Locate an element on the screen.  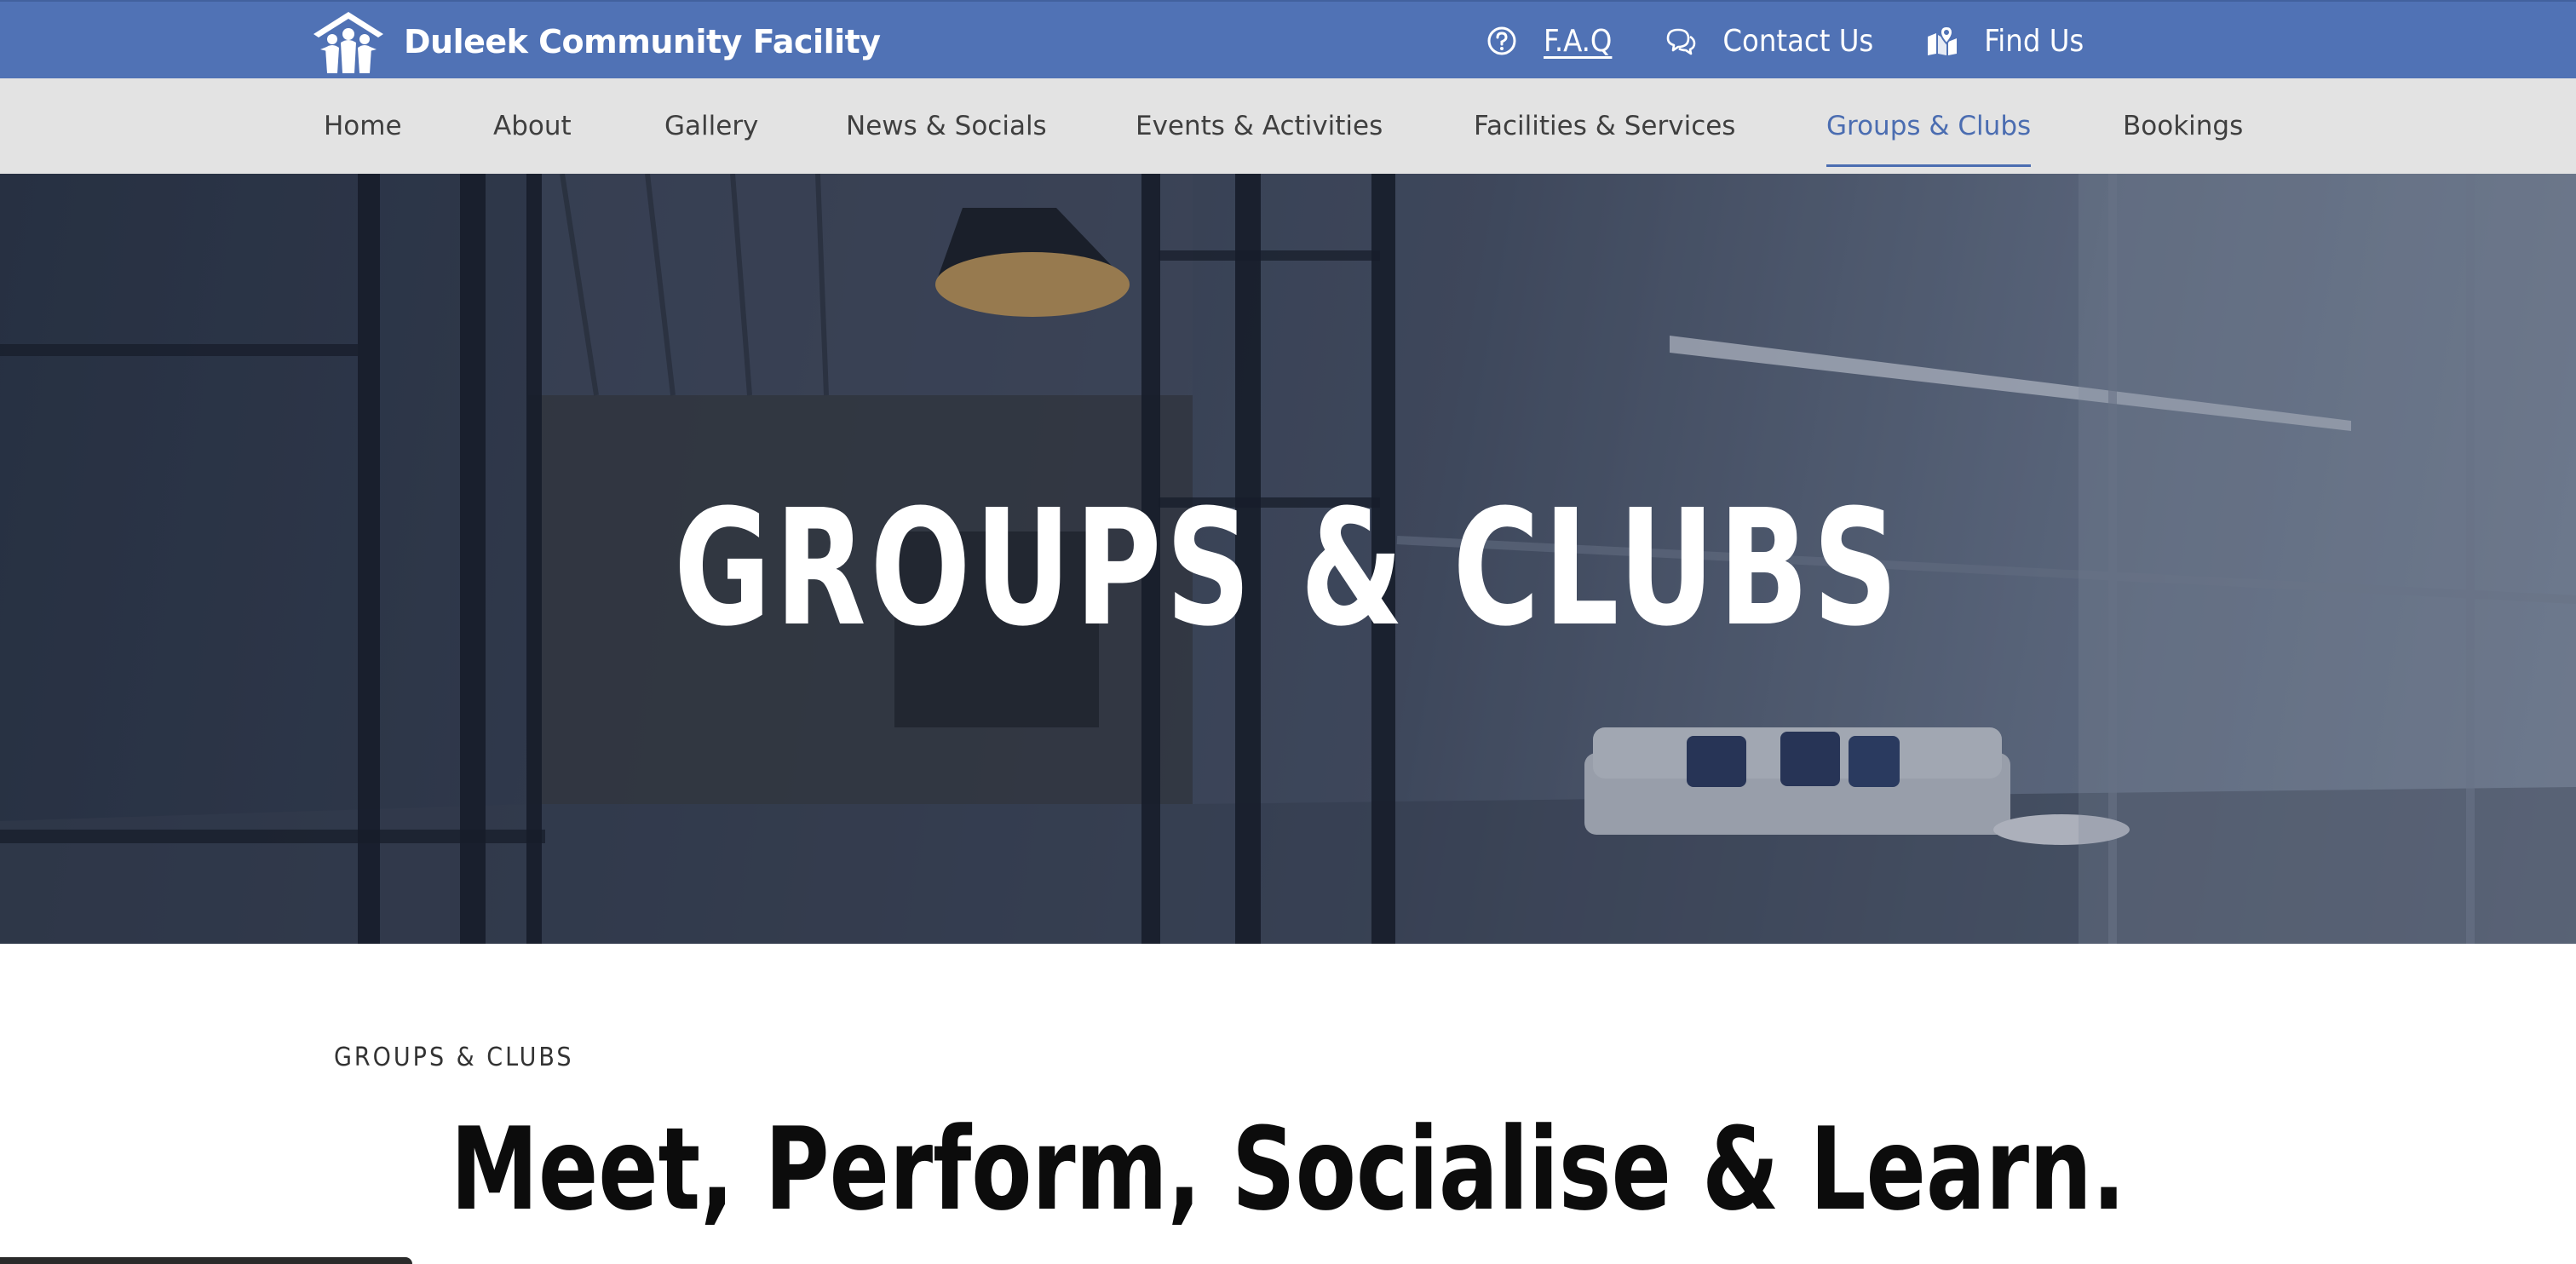
nav-gallery: Gallery is located at coordinates (711, 126).